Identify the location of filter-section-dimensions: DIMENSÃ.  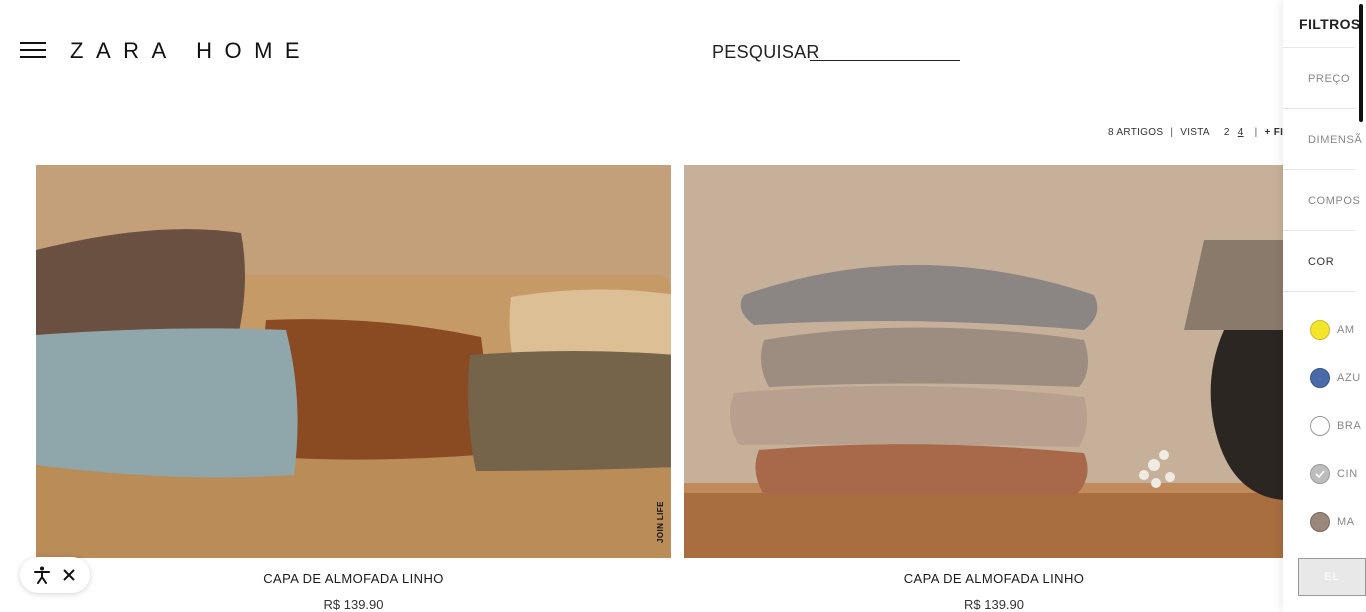
(1335, 140).